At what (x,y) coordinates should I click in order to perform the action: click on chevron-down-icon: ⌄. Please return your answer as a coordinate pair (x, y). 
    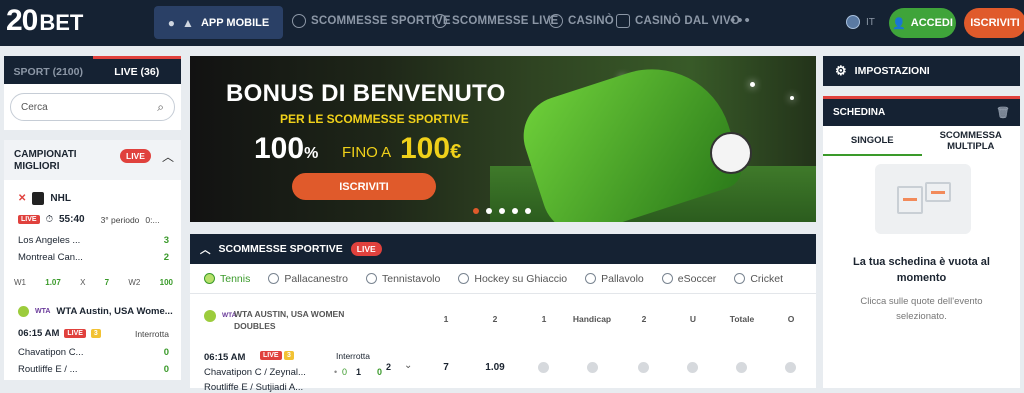
    Looking at the image, I should click on (408, 365).